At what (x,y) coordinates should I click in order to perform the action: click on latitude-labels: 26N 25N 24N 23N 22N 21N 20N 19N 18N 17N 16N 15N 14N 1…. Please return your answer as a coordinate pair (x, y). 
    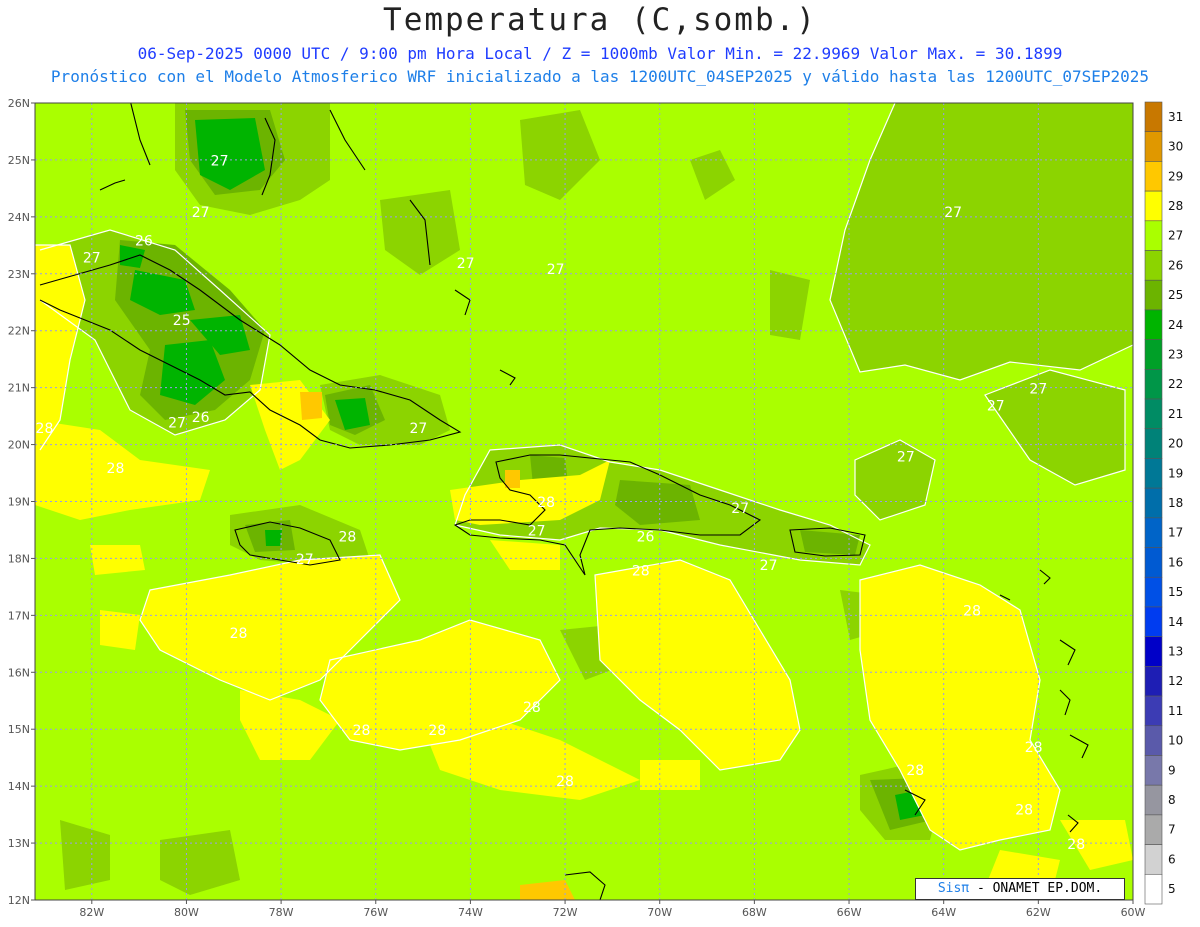
    Looking at the image, I should click on (21, 502).